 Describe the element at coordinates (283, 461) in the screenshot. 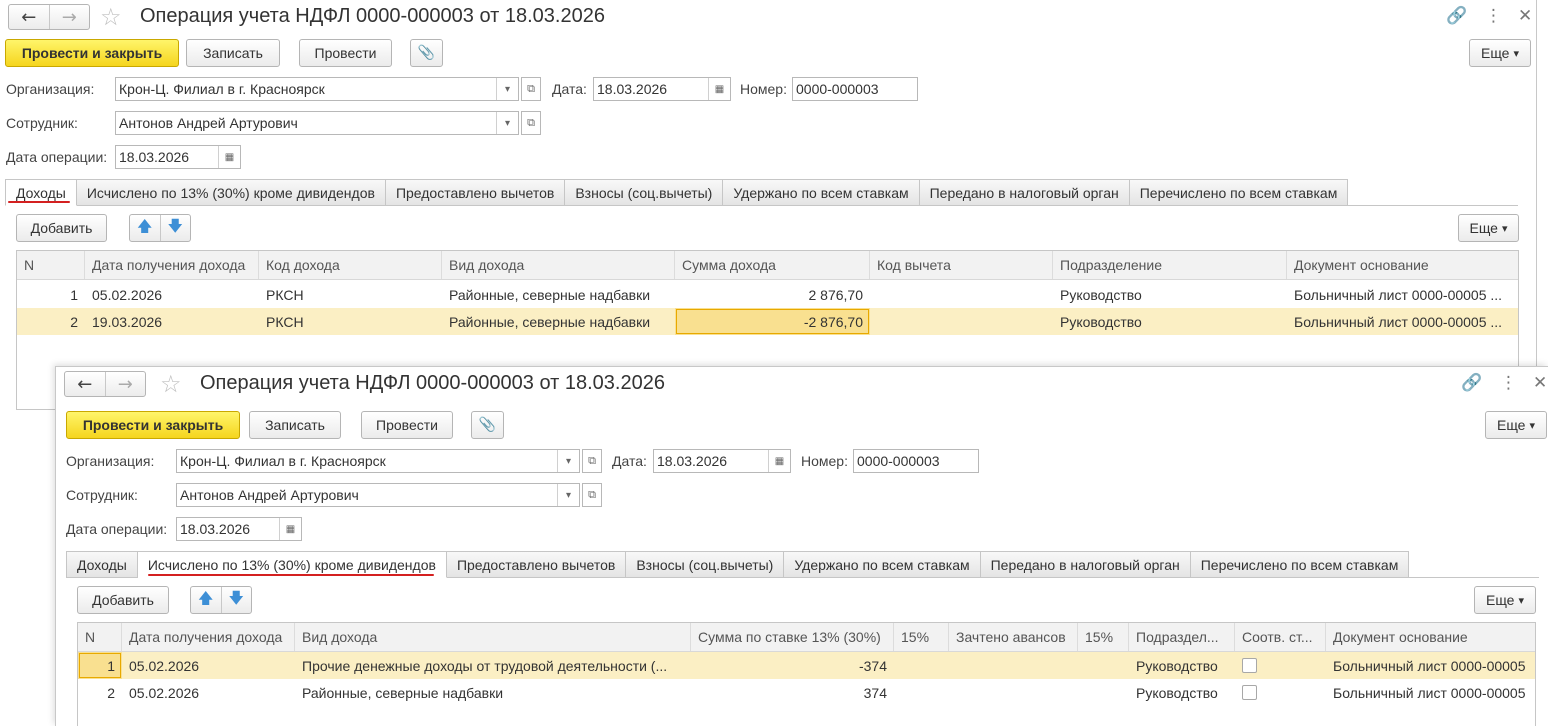

I see `organization-value: Крон-Ц. Филиал в г. Красноярск` at that location.